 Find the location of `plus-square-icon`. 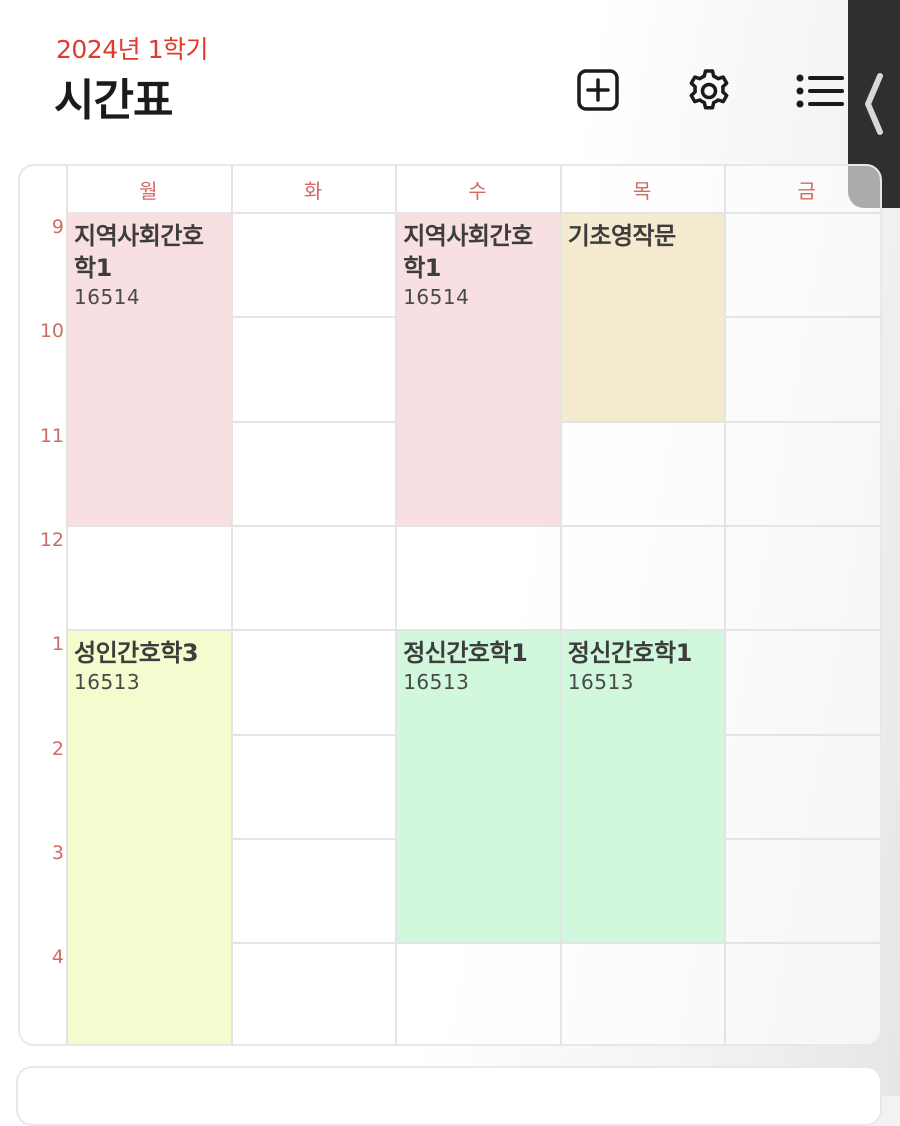

plus-square-icon is located at coordinates (598, 90).